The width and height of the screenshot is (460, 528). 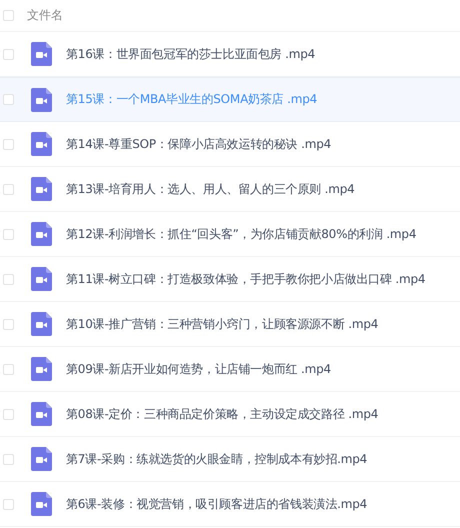 I want to click on file-row: 第12课-利润增长：抓住“回头客”，为你店铺贡献80%的利润 .mp4, so click(x=230, y=234).